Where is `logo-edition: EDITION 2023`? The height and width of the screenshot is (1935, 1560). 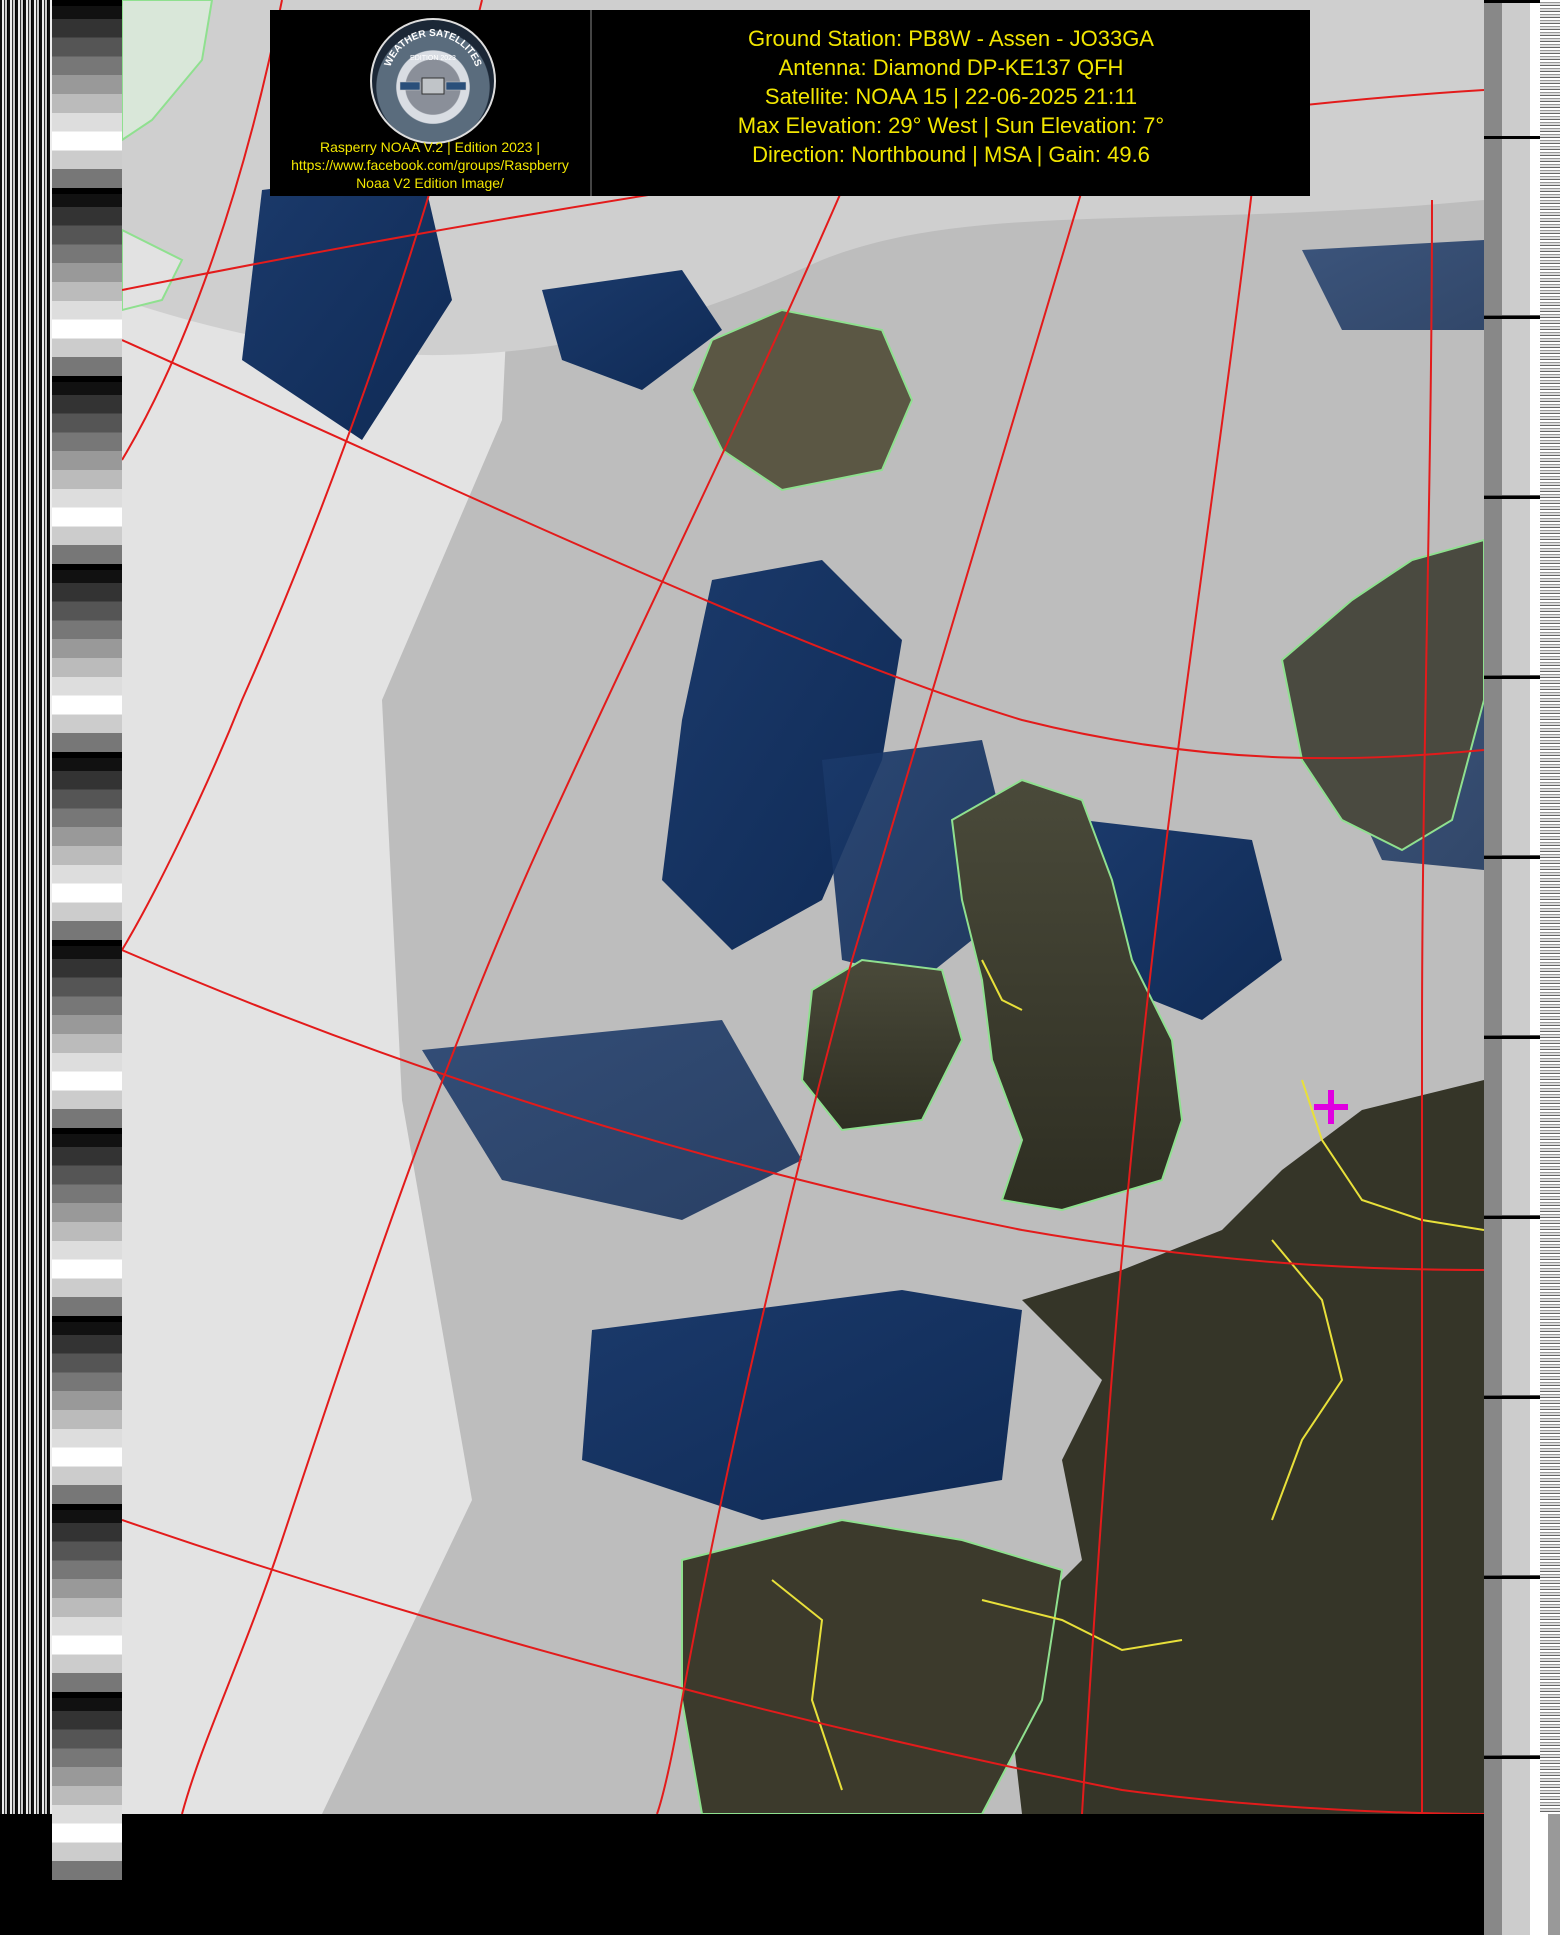 logo-edition: EDITION 2023 is located at coordinates (433, 58).